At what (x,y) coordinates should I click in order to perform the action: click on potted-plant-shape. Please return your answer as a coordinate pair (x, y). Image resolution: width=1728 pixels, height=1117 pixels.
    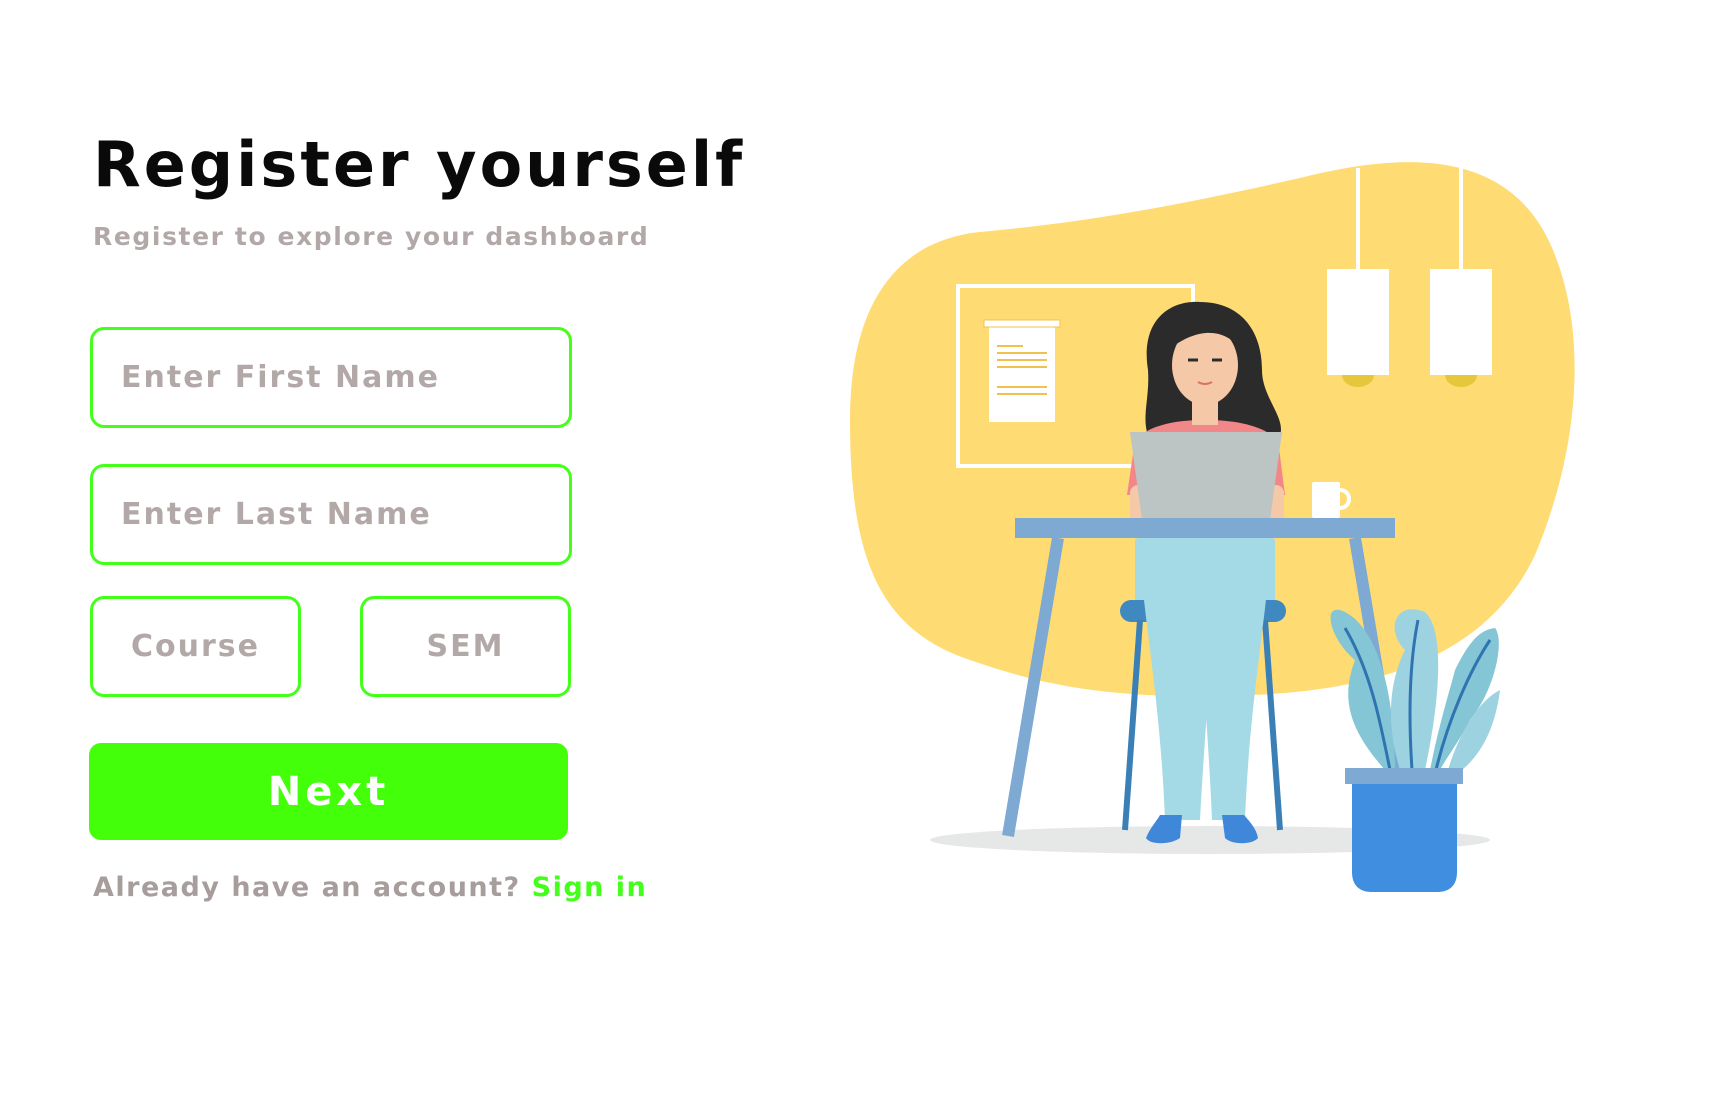
    Looking at the image, I should click on (1415, 750).